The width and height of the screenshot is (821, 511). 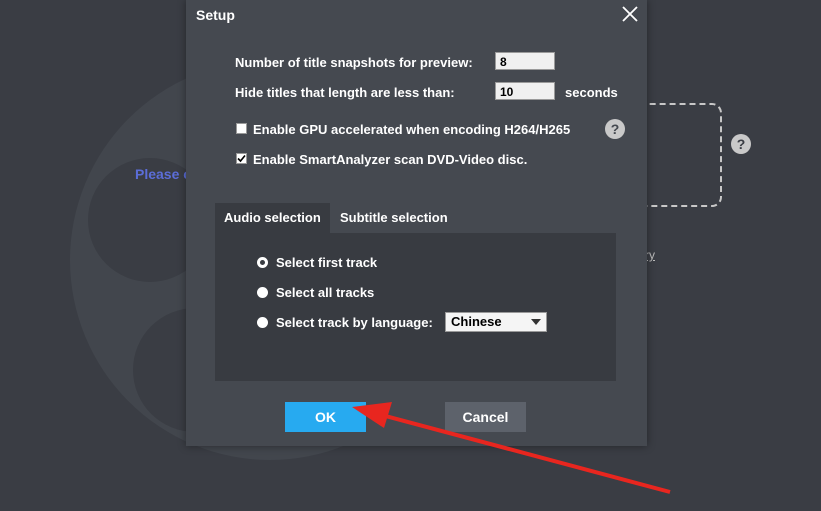 I want to click on ok-button: OK, so click(x=325, y=417).